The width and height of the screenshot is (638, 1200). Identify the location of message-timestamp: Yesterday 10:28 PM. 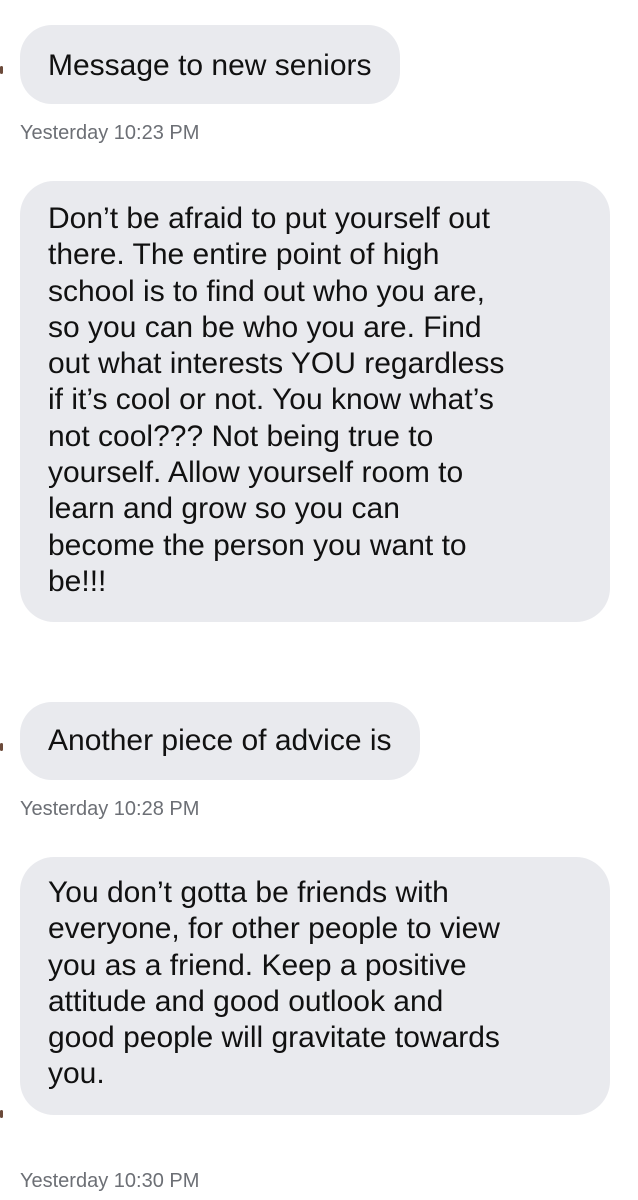
(110, 809).